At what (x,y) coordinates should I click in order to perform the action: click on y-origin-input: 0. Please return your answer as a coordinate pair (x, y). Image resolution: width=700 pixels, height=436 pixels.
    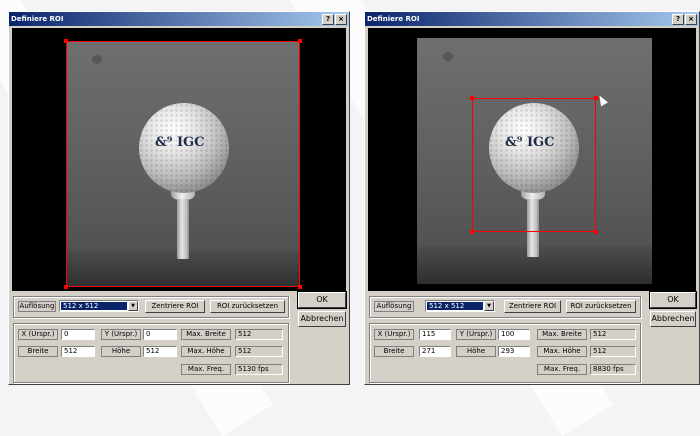
    Looking at the image, I should click on (160, 334).